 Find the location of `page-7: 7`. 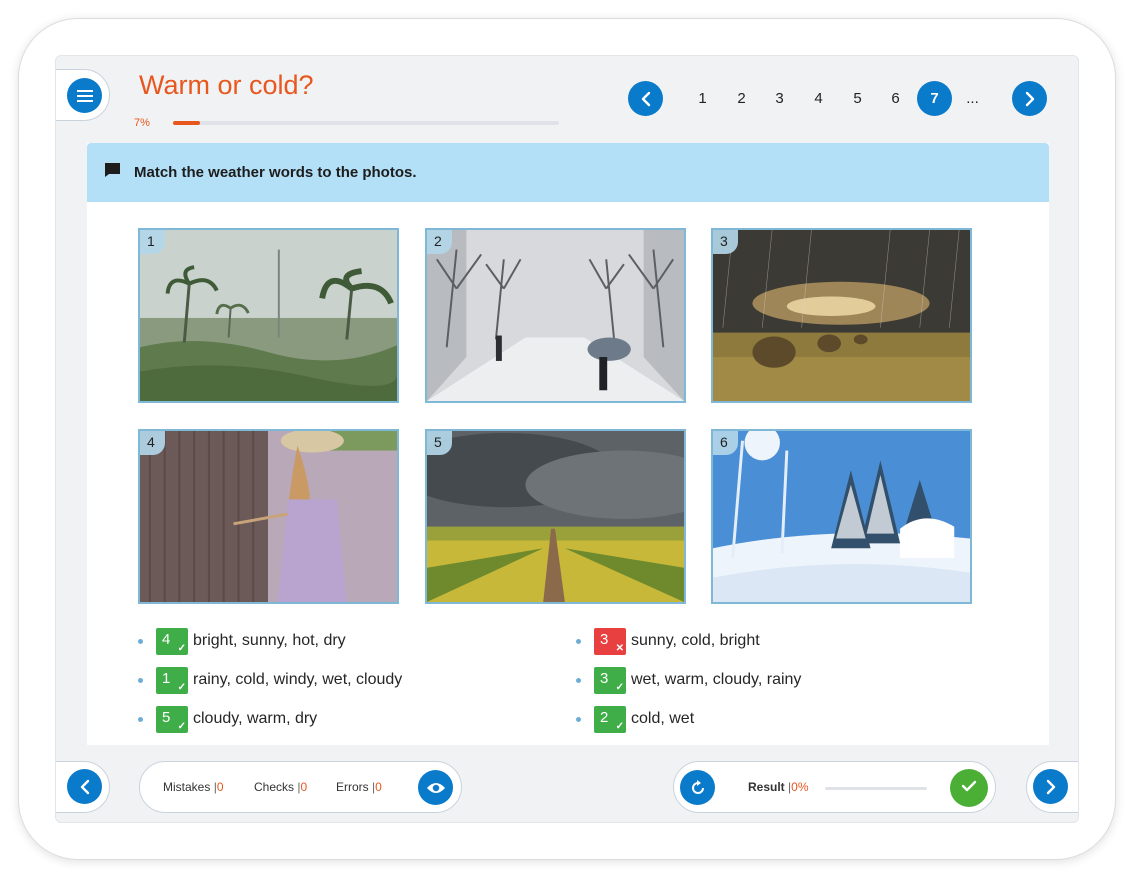

page-7: 7 is located at coordinates (934, 98).